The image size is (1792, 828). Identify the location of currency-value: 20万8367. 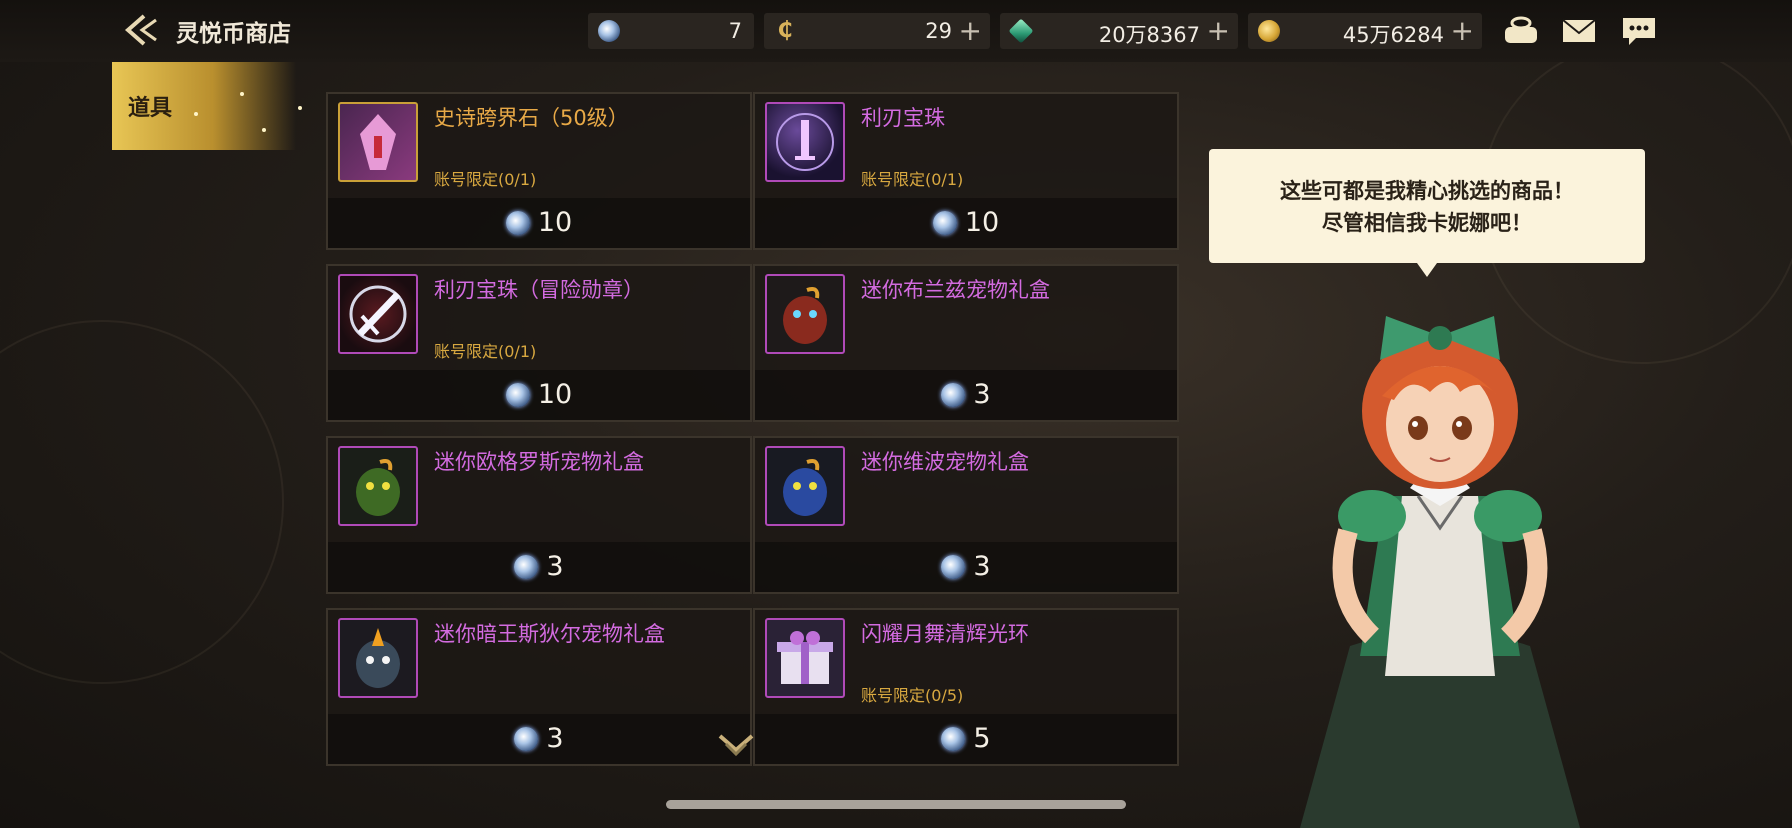
(1149, 35).